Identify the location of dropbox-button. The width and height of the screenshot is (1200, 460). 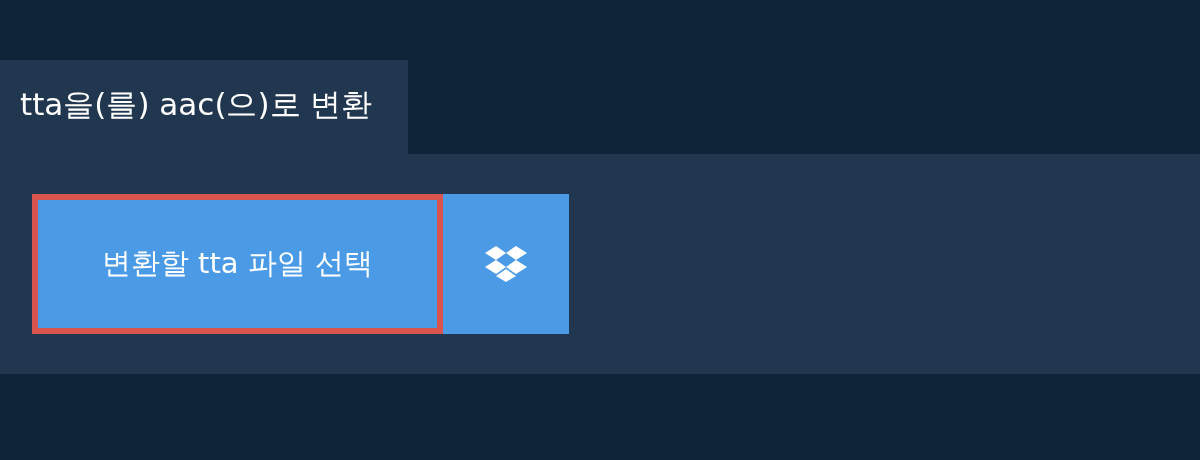
(506, 264).